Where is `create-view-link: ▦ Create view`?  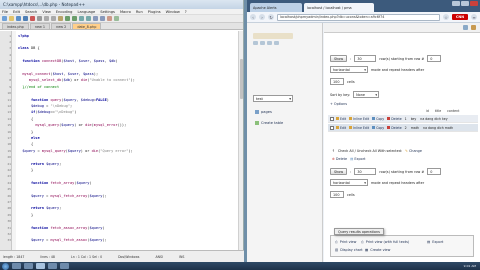
create-view-link: ▦ Create view is located at coordinates (377, 250).